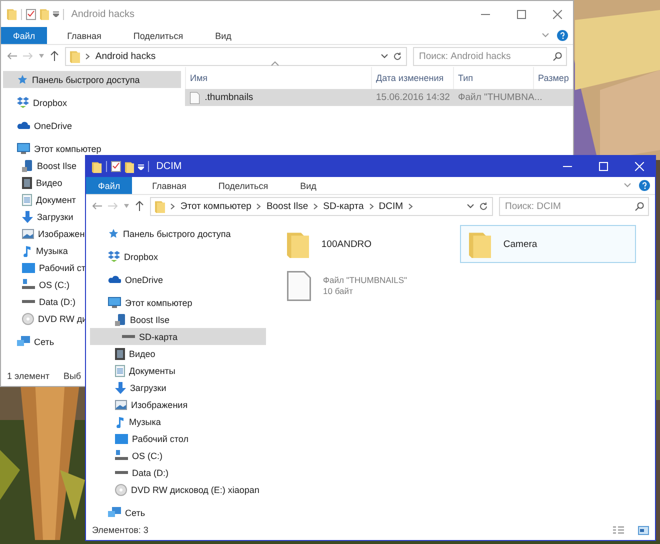  Describe the element at coordinates (343, 206) in the screenshot. I see `breadcrumb: SD-карта` at that location.